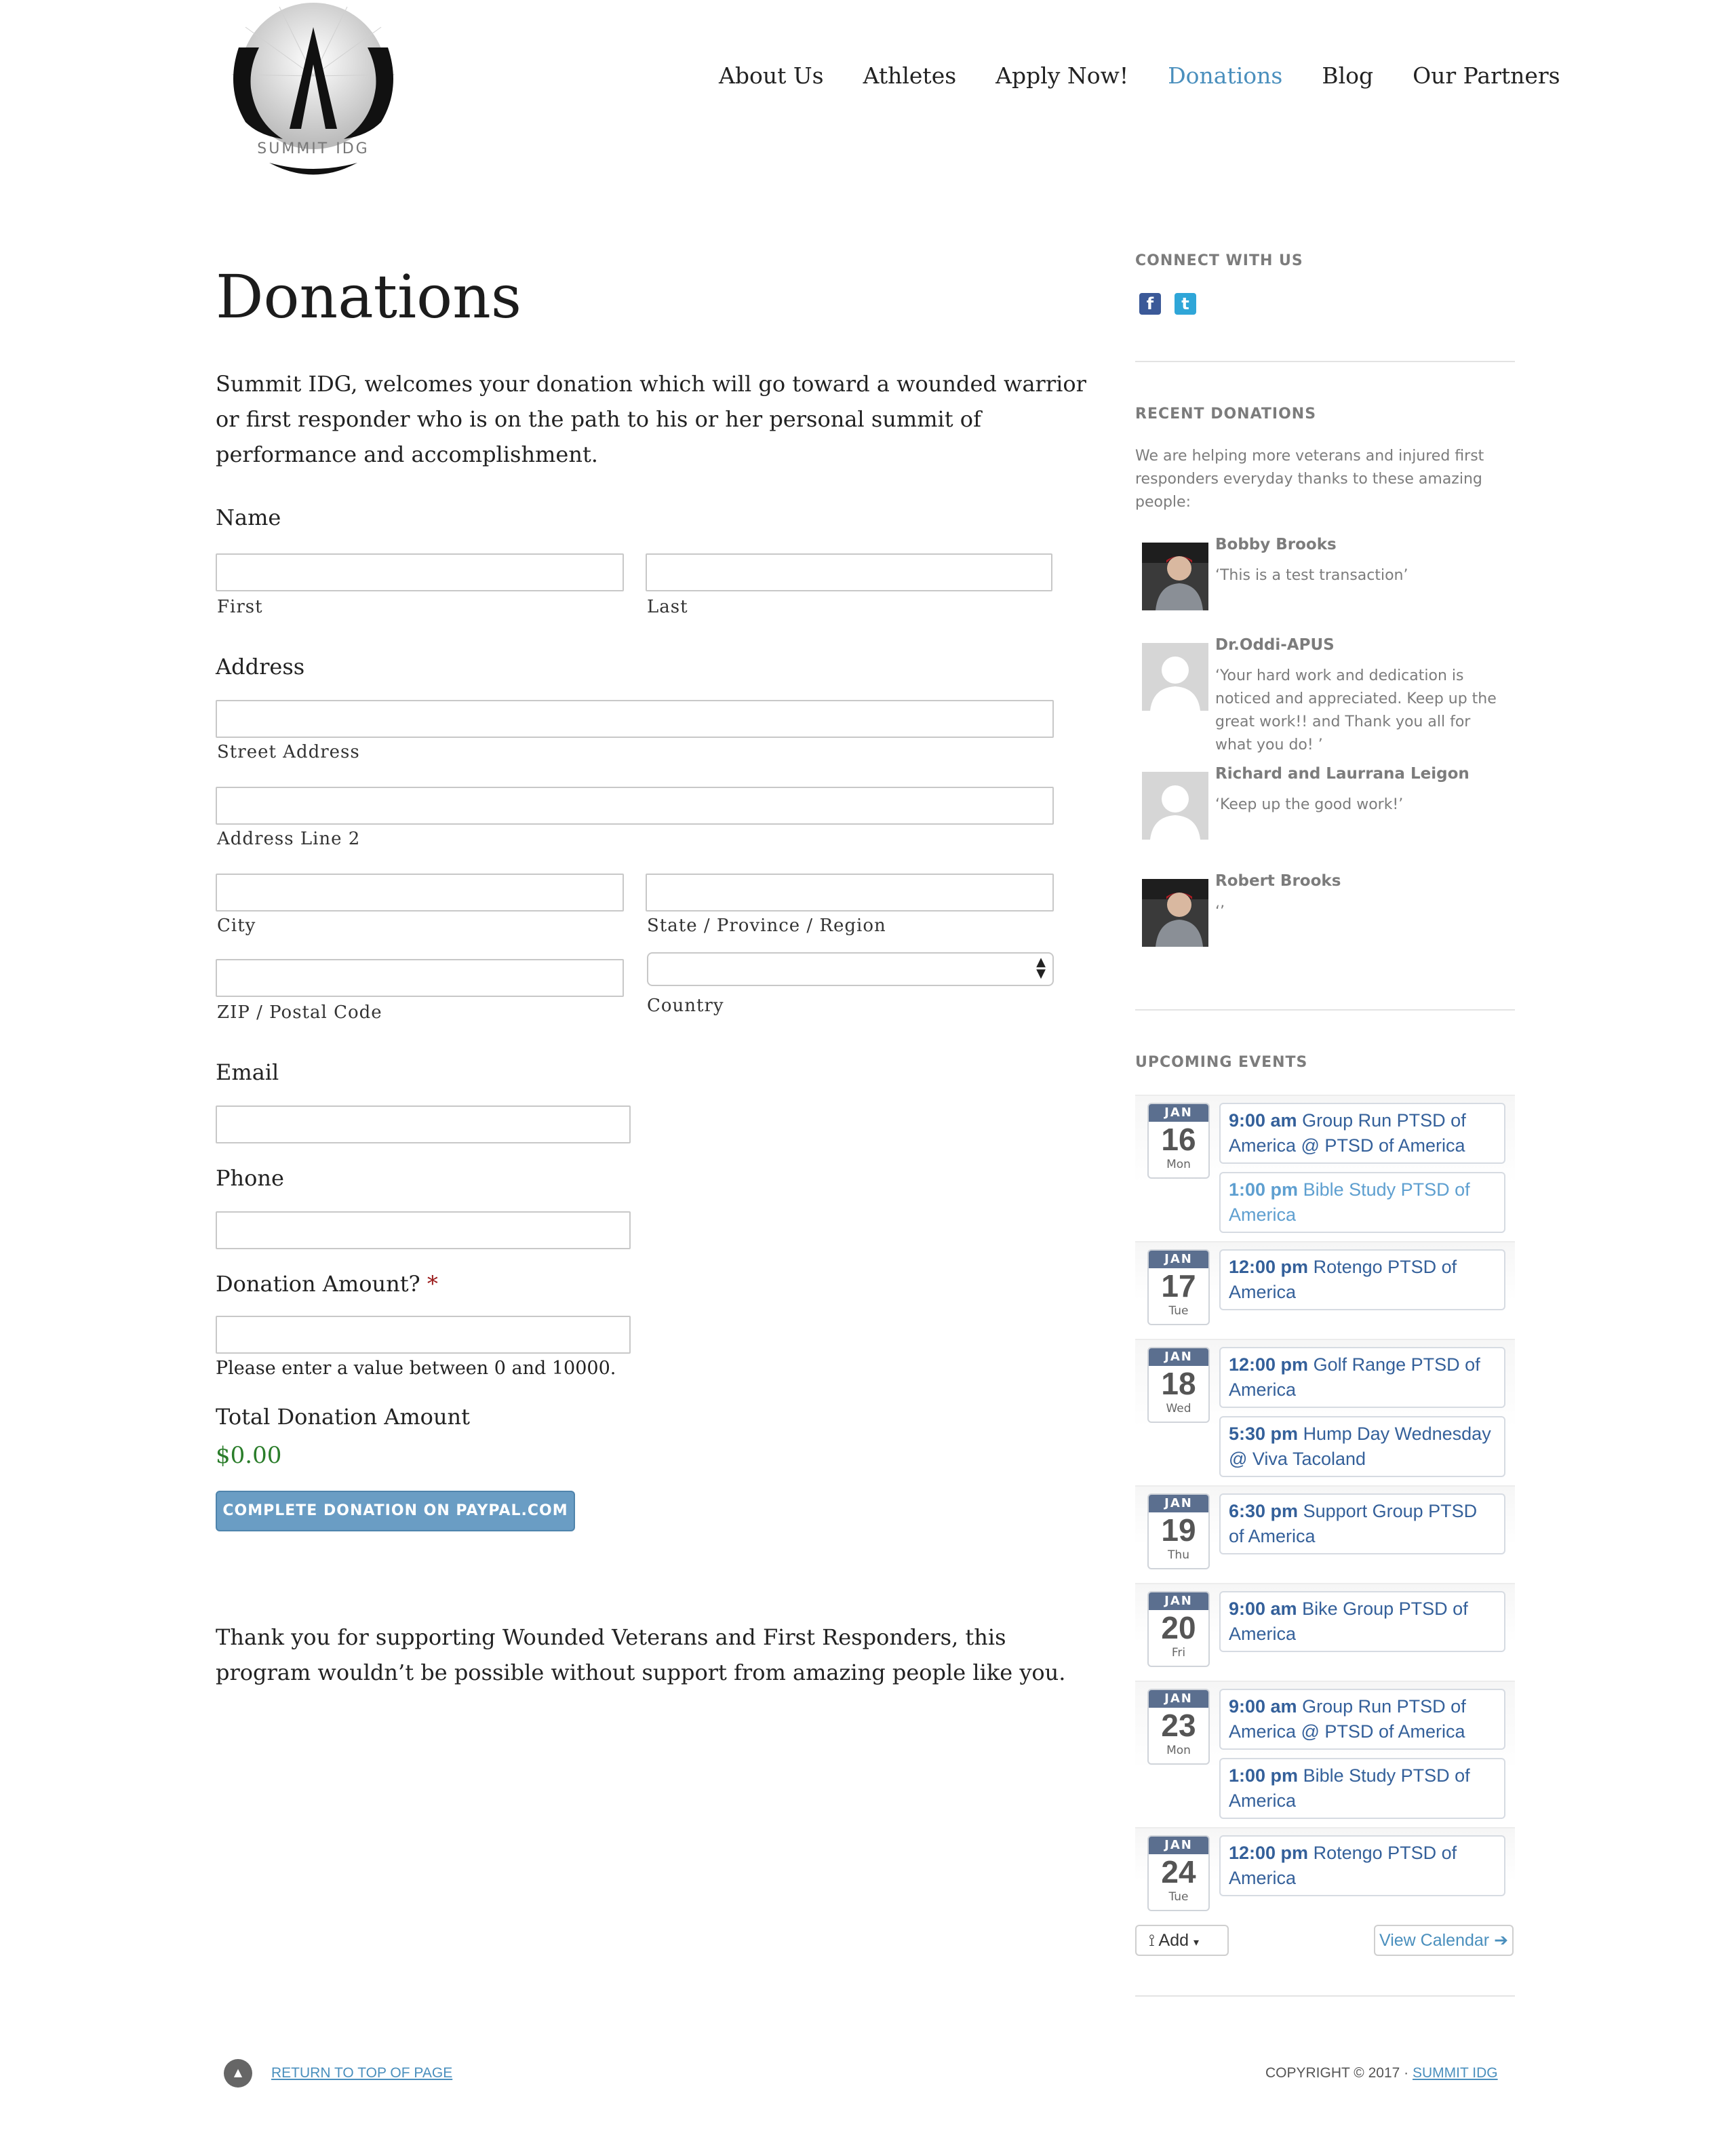  I want to click on date-day: 24, so click(1178, 1871).